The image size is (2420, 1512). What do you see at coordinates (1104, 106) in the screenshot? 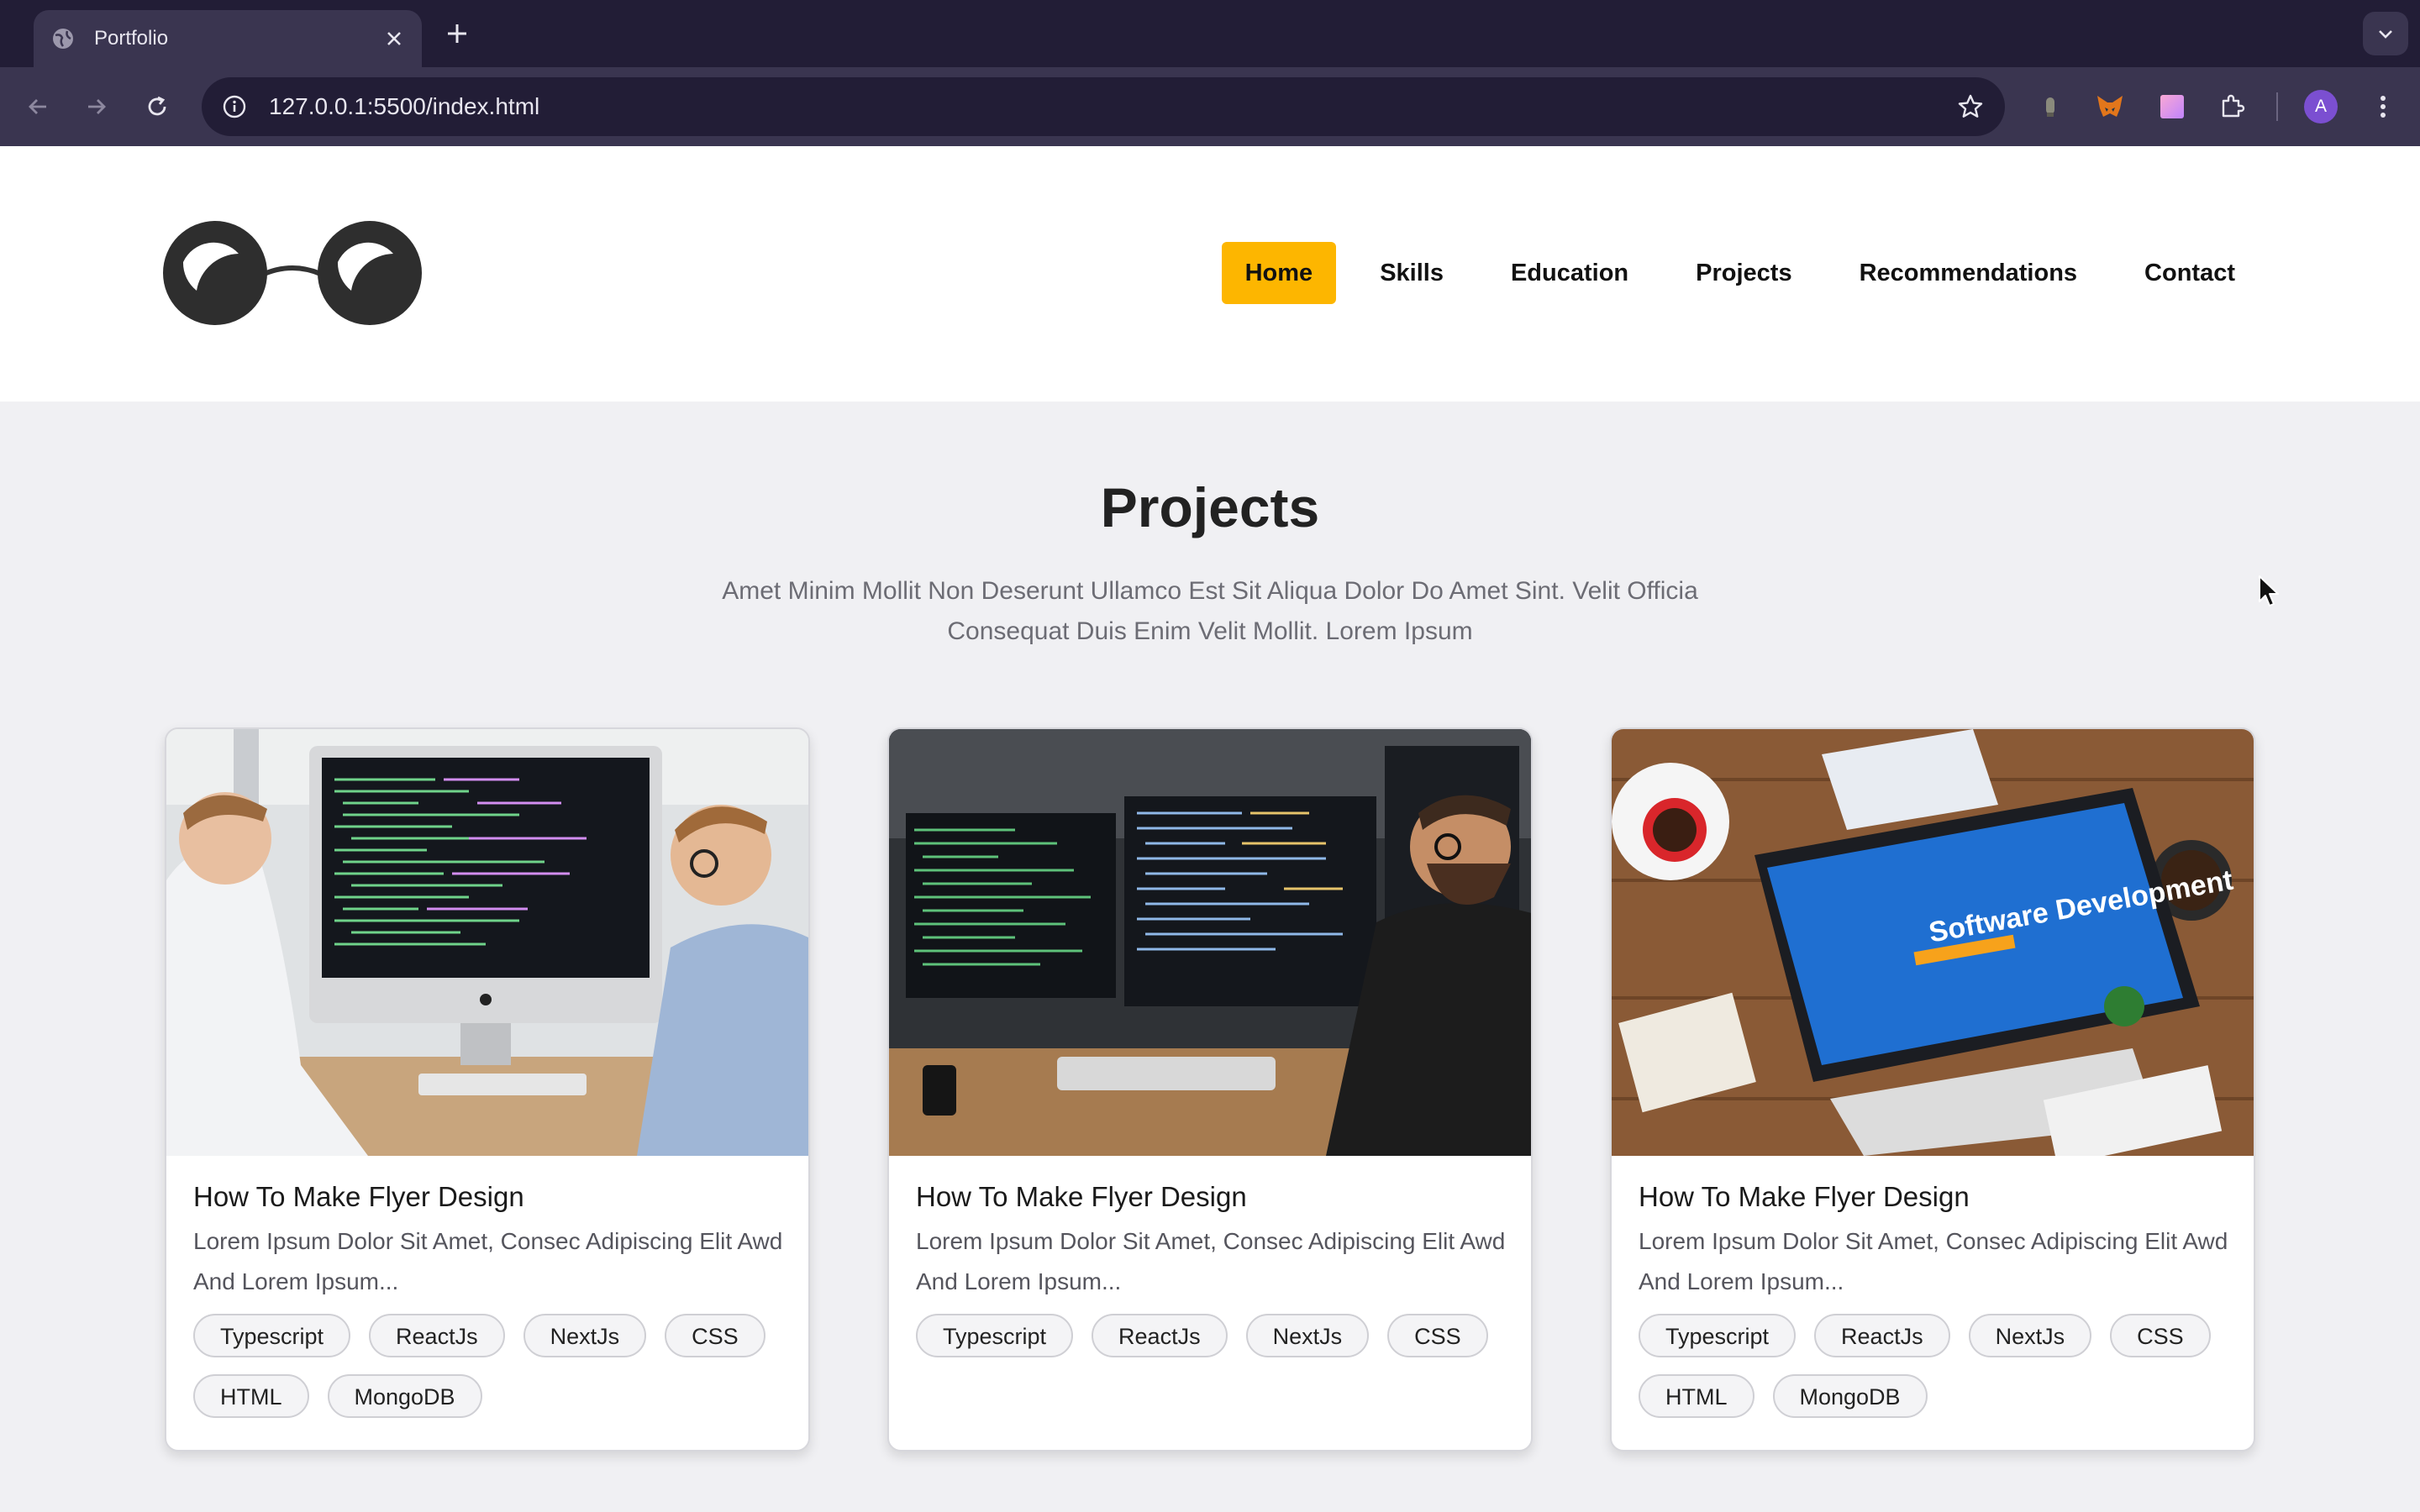
I see `address-bar: 127.0.0.1:5500/index.html` at bounding box center [1104, 106].